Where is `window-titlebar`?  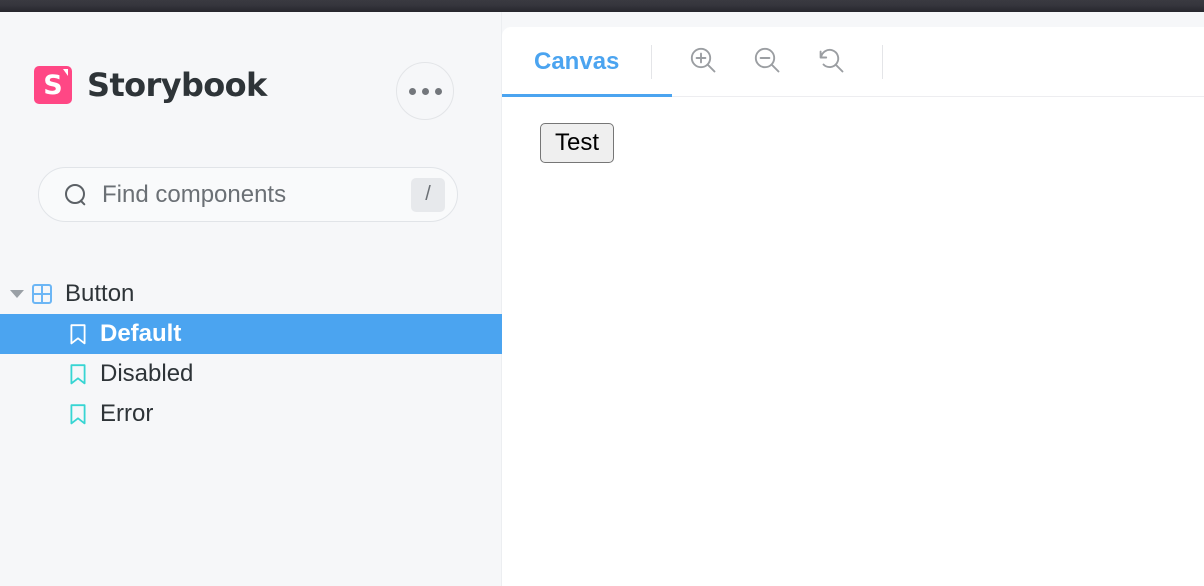
window-titlebar is located at coordinates (602, 6).